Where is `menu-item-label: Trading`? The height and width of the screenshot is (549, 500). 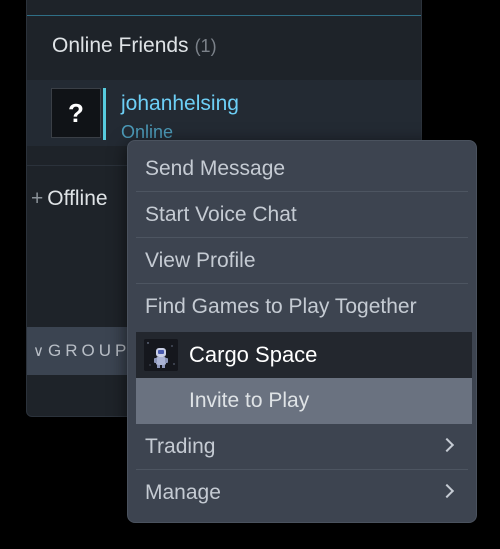 menu-item-label: Trading is located at coordinates (180, 446).